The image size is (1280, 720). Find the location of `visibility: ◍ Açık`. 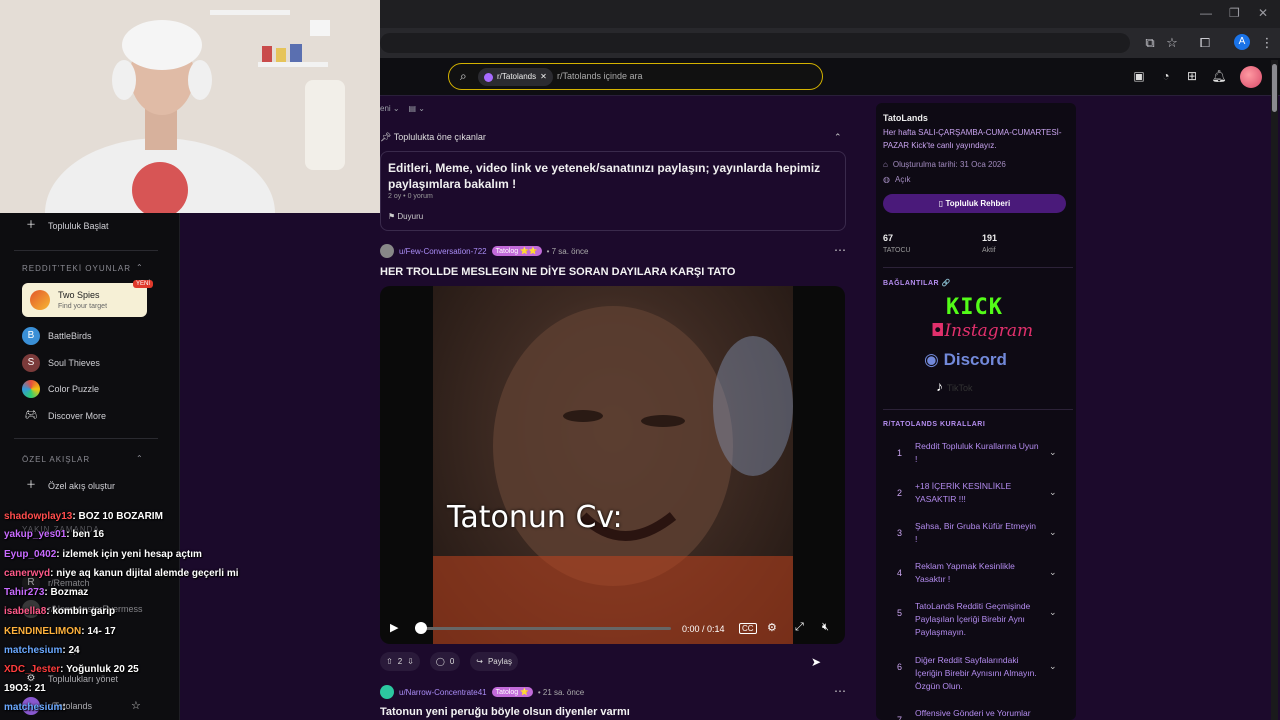

visibility: ◍ Açık is located at coordinates (897, 179).